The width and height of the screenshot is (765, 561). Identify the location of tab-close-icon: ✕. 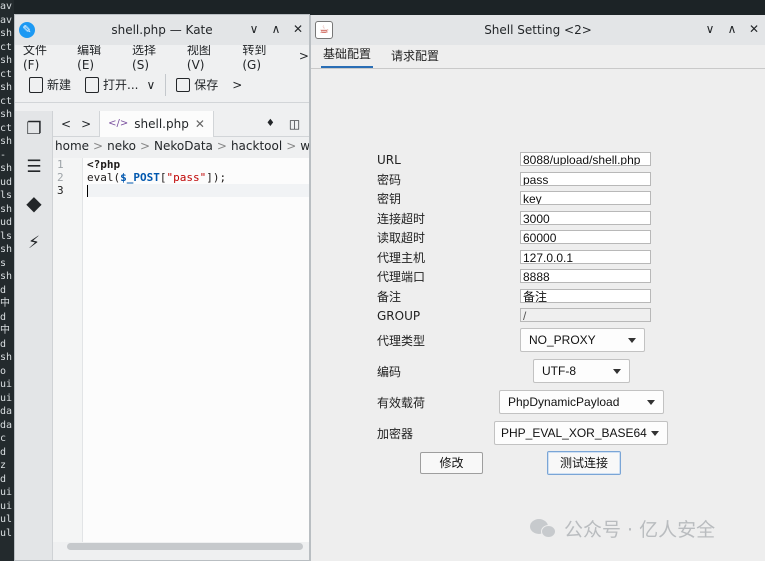
(200, 124).